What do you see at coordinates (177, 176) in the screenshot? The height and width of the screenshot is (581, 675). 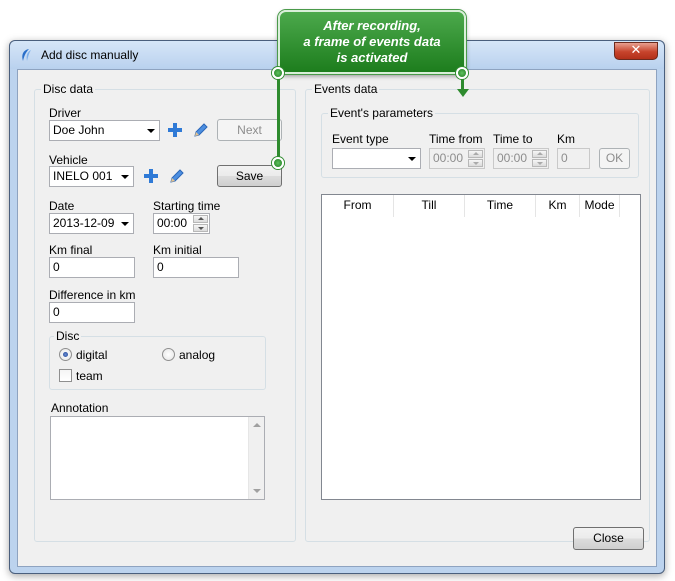 I see `edit-vehicle-pencil-icon` at bounding box center [177, 176].